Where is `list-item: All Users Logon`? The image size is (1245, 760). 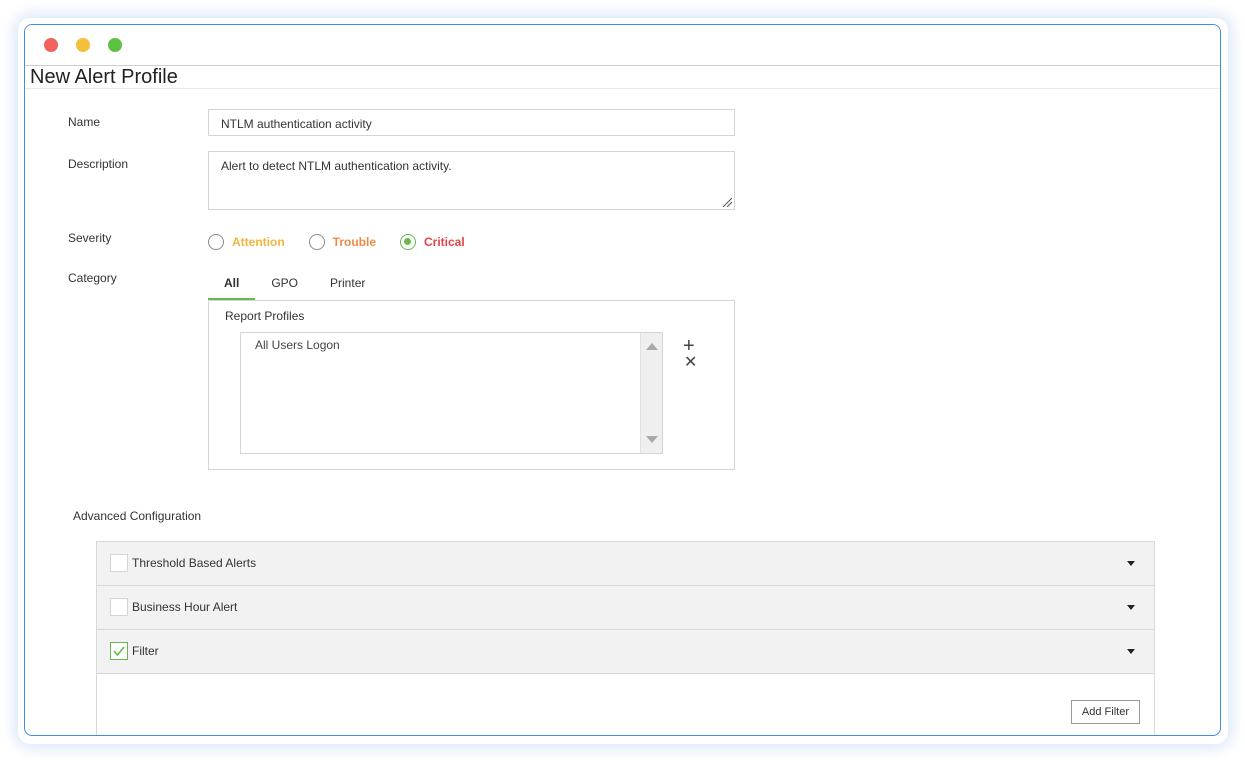
list-item: All Users Logon is located at coordinates (297, 345).